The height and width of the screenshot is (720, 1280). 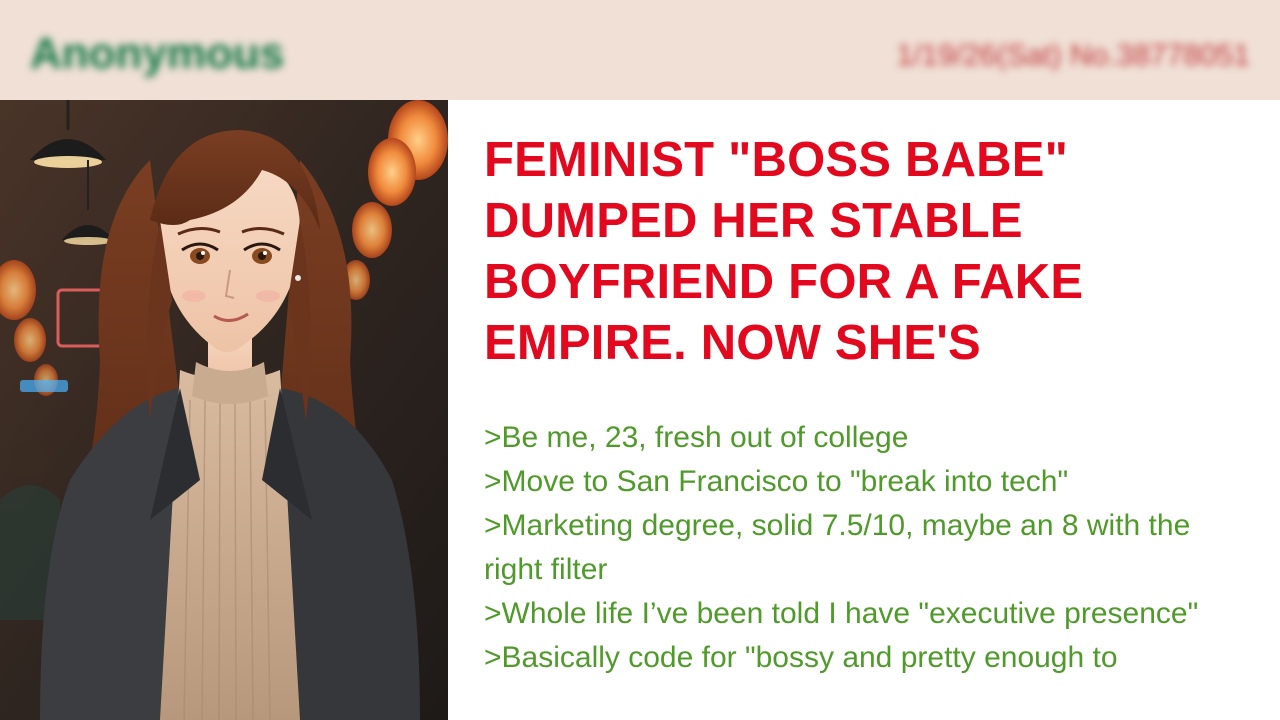 I want to click on post-header: Anonymous 1/19/26(Sat) No.38778051, so click(x=640, y=50).